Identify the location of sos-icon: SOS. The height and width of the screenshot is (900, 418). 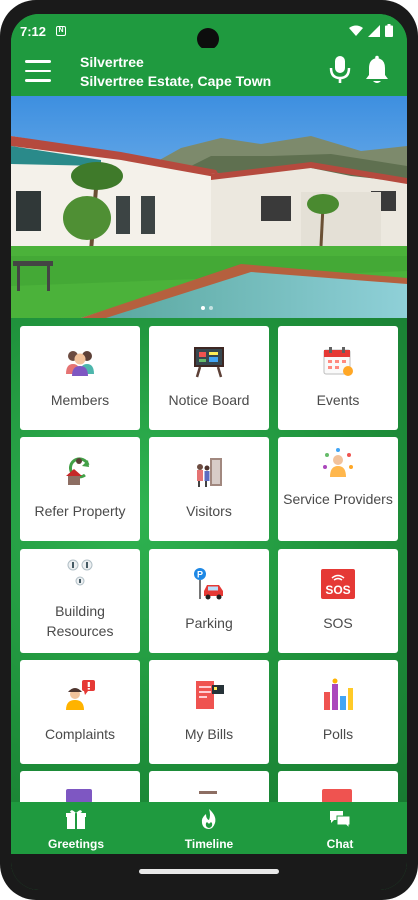
(338, 584).